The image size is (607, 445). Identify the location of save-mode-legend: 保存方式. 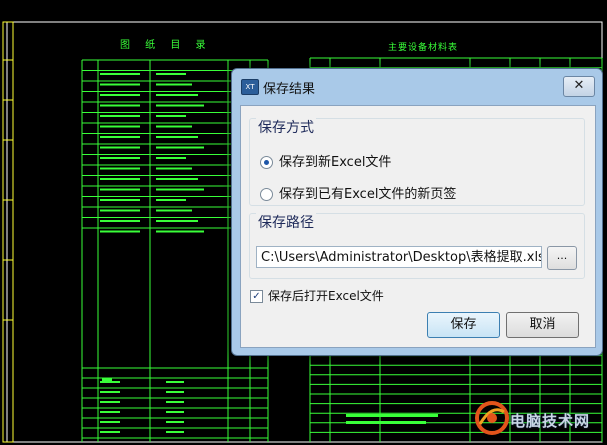
(286, 127).